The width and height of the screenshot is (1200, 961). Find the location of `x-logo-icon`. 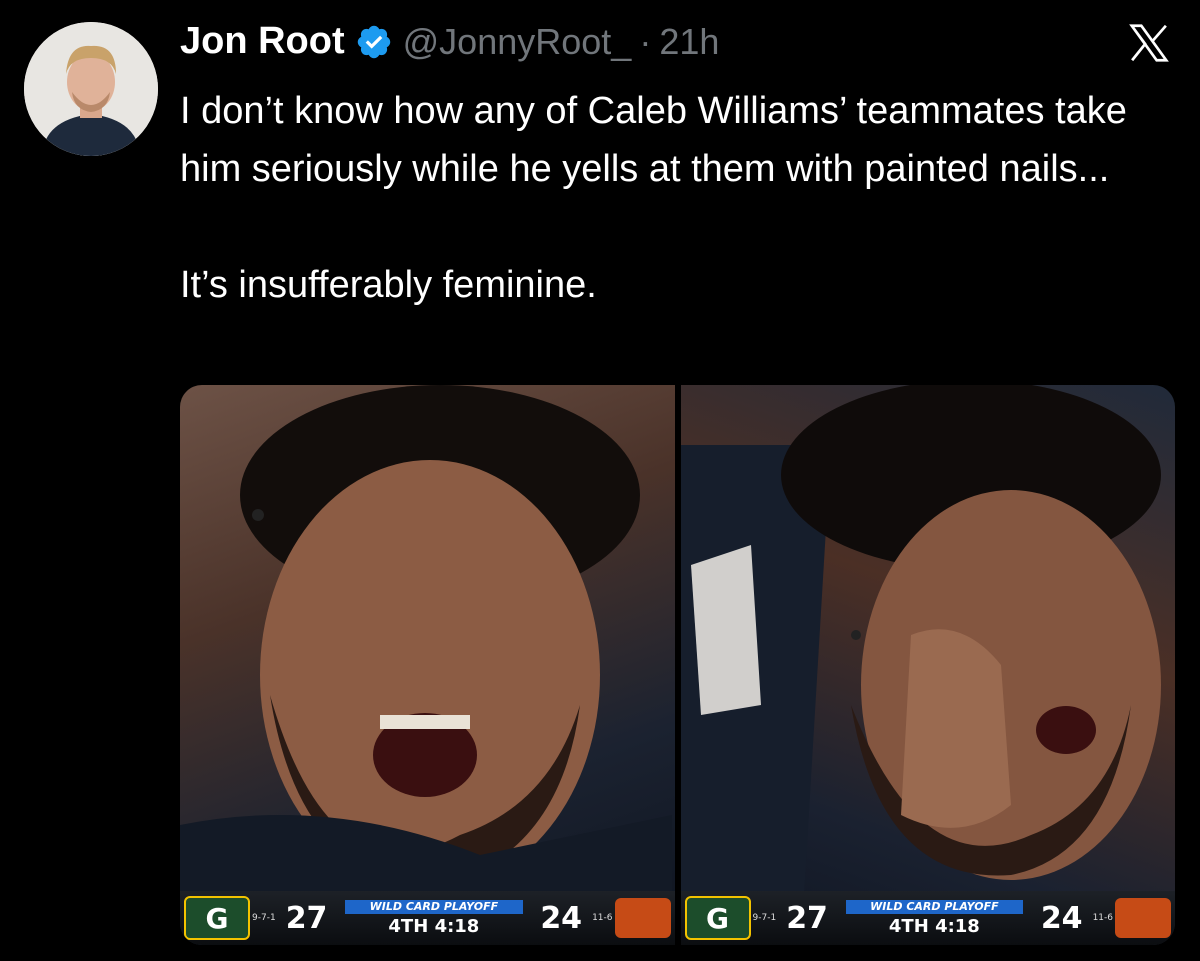

x-logo-icon is located at coordinates (1149, 43).